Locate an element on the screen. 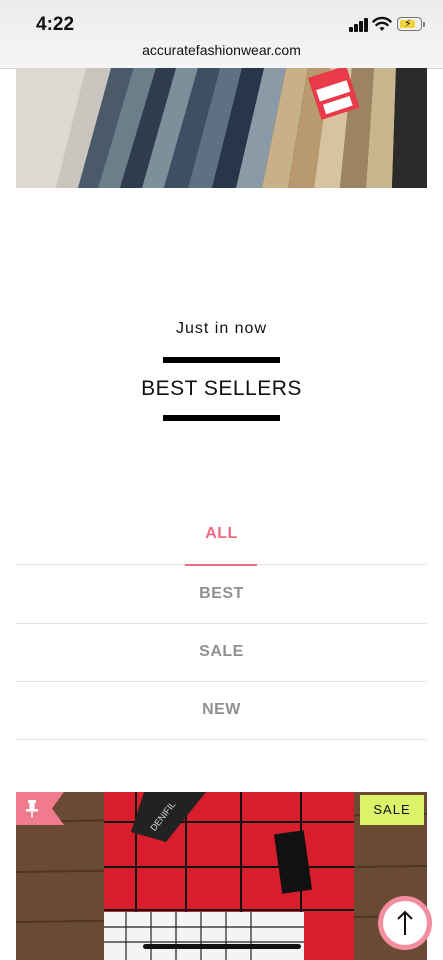  cellular-signal-icon is located at coordinates (359, 25).